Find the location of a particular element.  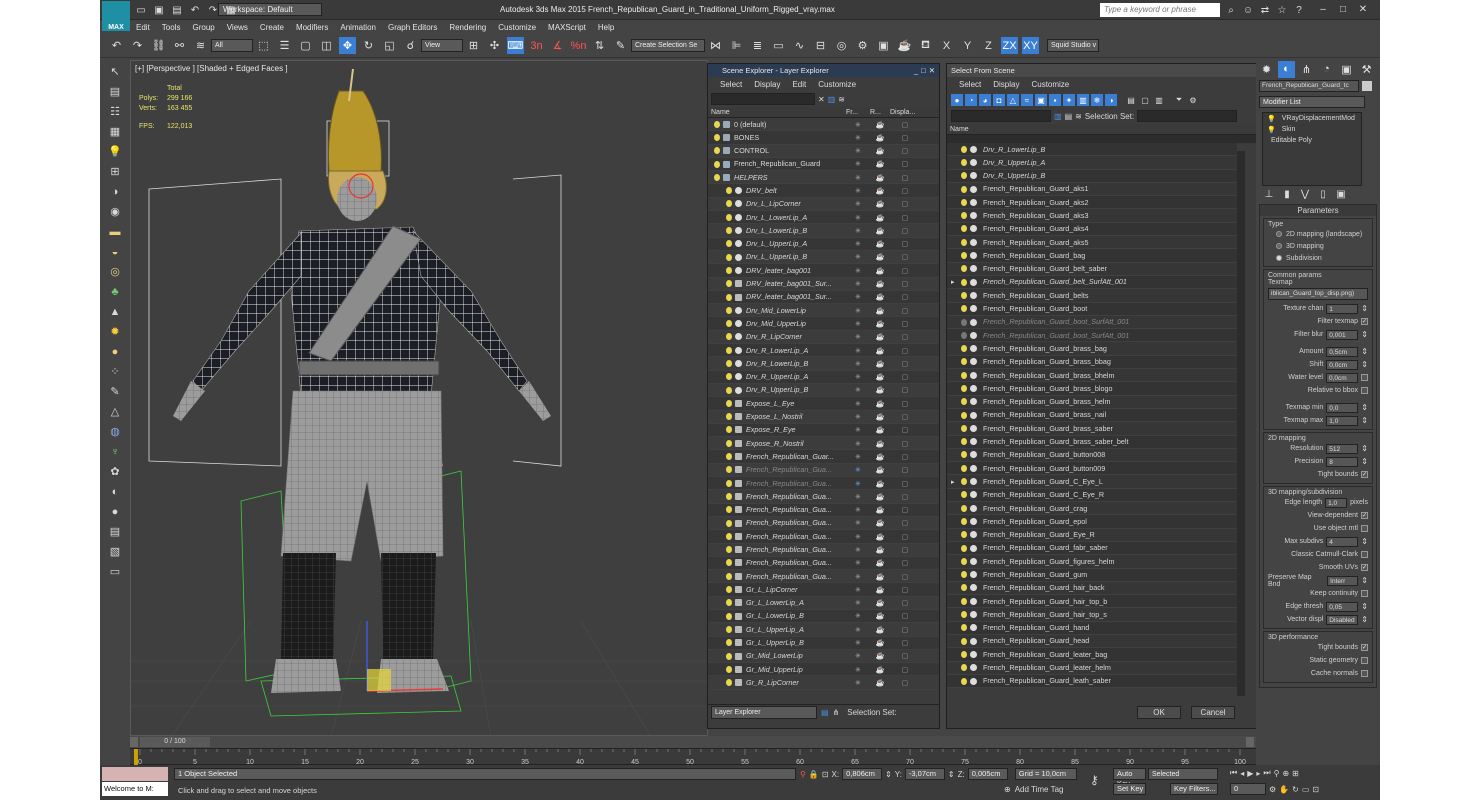

object-row: French_Republican_Guard_brass_nail is located at coordinates (1092, 416).